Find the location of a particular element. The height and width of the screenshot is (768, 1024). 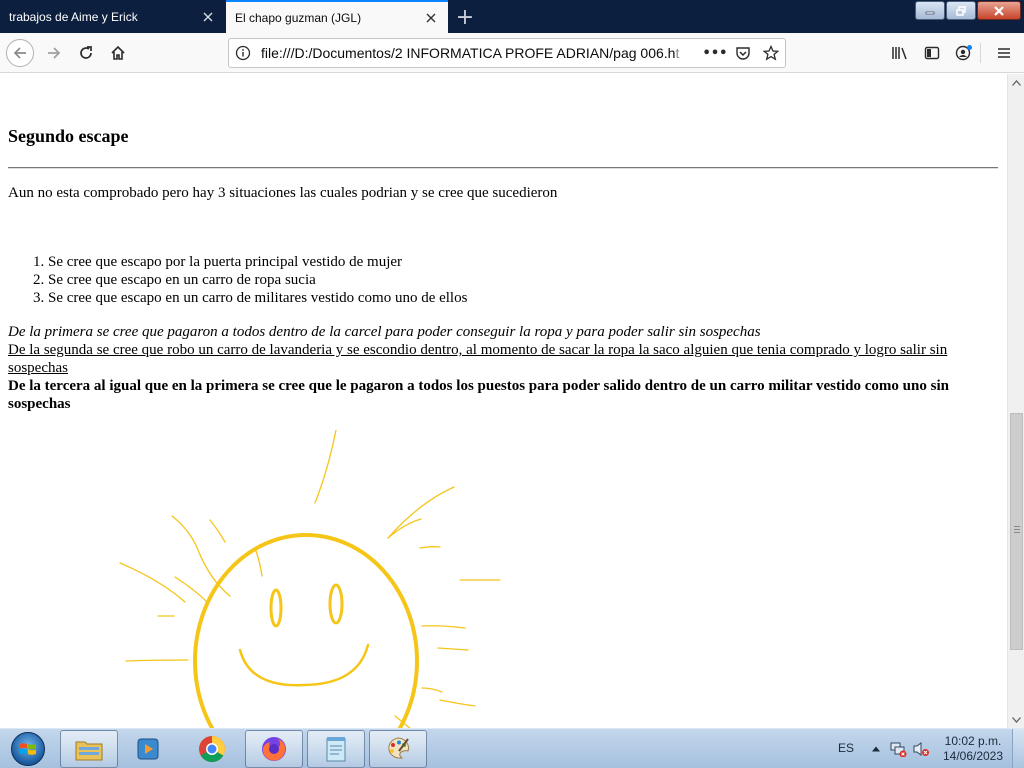

chrome-icon is located at coordinates (212, 749).